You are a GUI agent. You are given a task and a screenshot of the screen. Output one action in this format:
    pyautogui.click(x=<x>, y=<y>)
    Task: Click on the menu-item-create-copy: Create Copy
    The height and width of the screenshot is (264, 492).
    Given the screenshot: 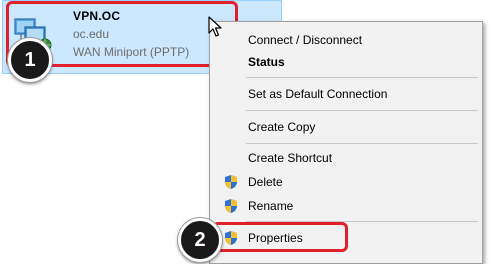 What is the action you would take?
    pyautogui.click(x=346, y=127)
    